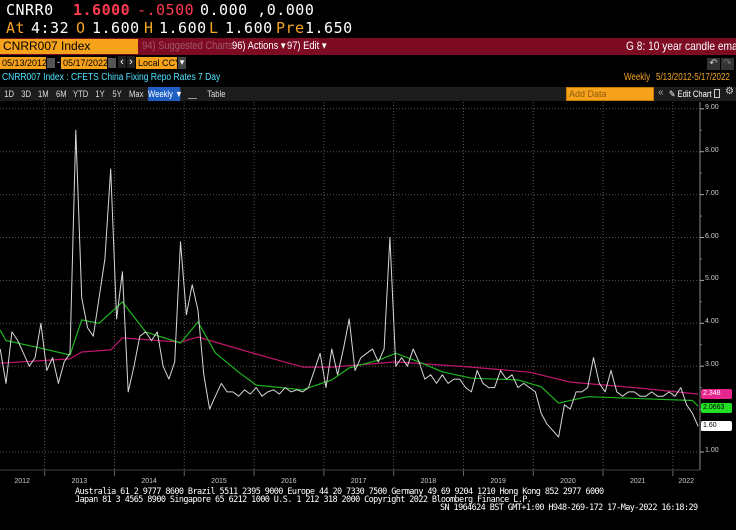 This screenshot has height=530, width=736. I want to click on x-tick-label: 2014, so click(149, 481).